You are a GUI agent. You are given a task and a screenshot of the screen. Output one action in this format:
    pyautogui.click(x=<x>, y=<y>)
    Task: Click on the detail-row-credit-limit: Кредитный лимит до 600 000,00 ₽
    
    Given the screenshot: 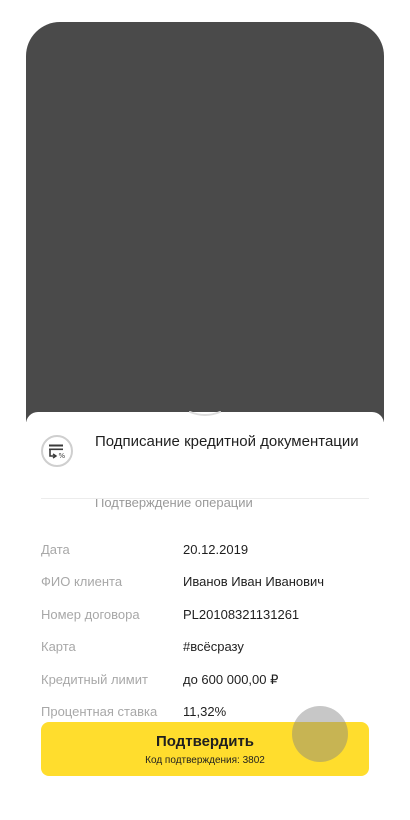 What is the action you would take?
    pyautogui.click(x=206, y=680)
    